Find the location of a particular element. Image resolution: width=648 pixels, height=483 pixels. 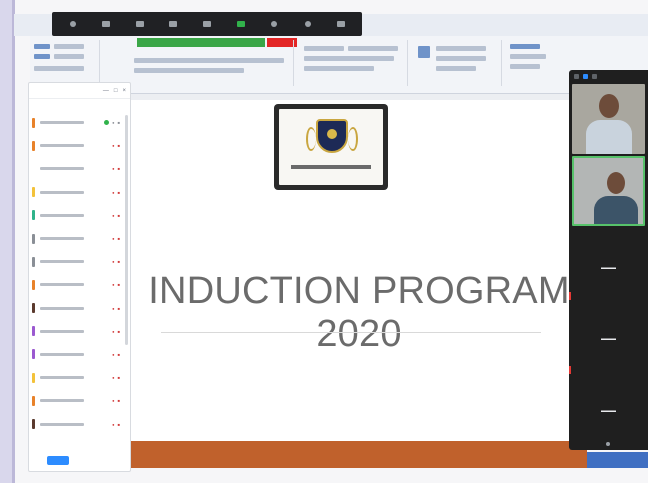

active-speaker-video-tile is located at coordinates (608, 191).